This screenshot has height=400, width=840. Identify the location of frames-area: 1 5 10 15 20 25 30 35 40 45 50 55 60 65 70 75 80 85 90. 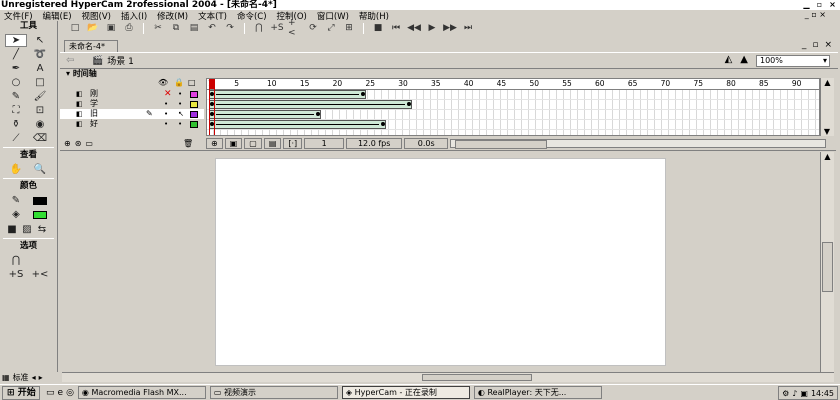
(513, 107).